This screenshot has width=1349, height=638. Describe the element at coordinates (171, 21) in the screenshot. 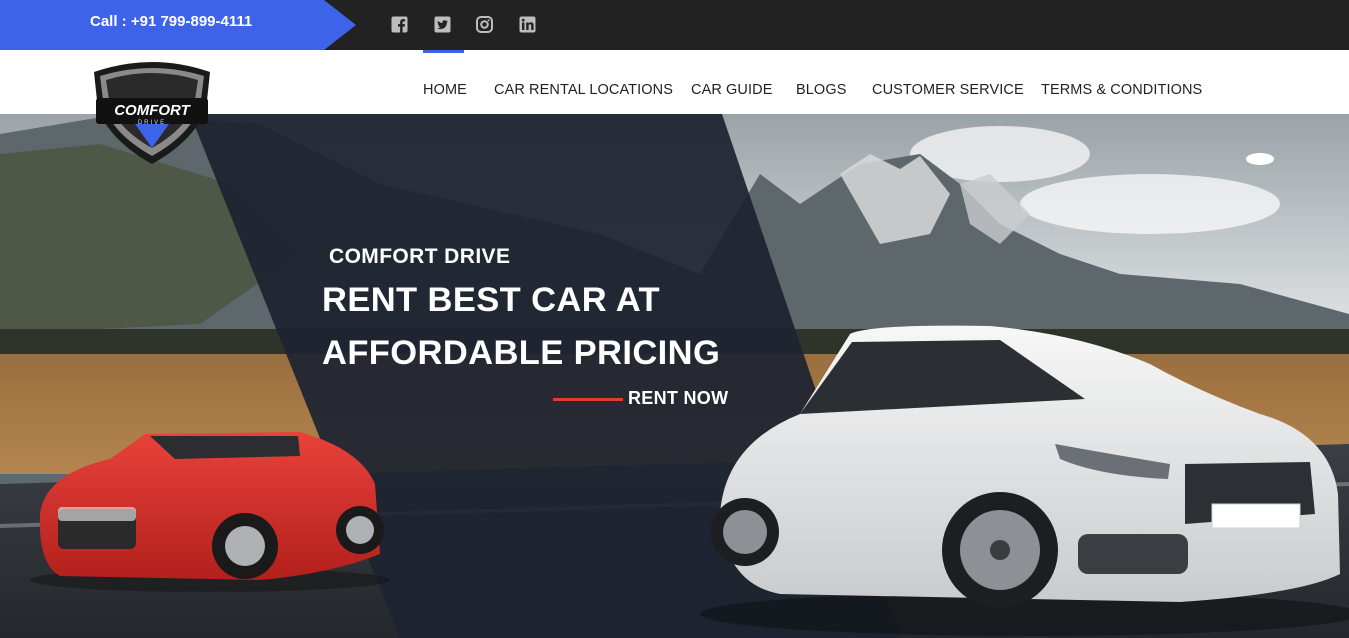

I see `call-phone-text: Call : +91 799-899-4111` at that location.